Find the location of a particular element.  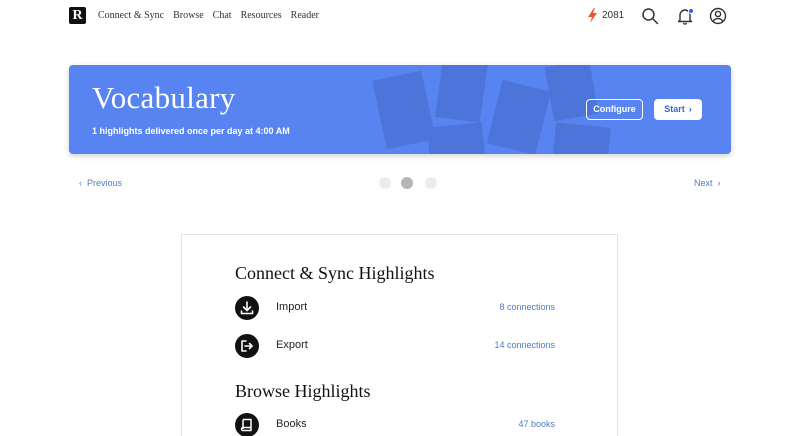

import-count: 8 connections is located at coordinates (527, 307).